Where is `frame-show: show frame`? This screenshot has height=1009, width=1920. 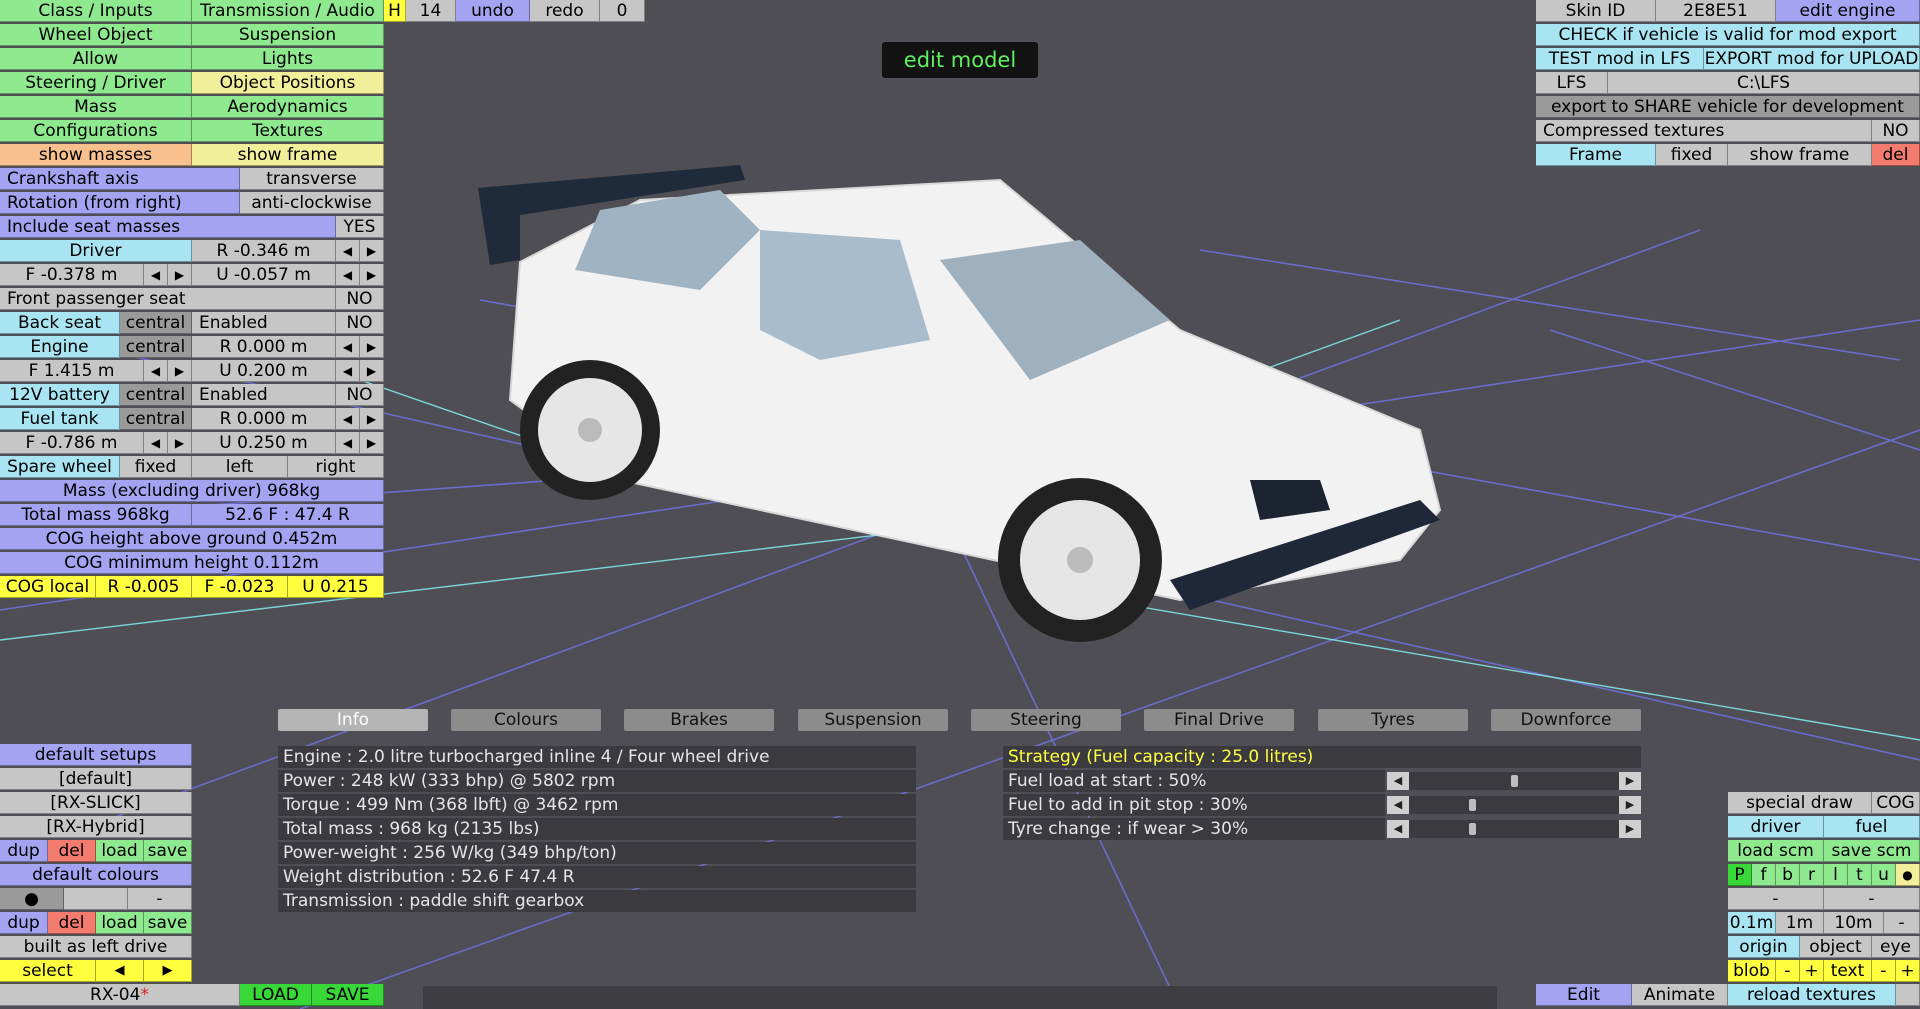
frame-show: show frame is located at coordinates (1800, 155).